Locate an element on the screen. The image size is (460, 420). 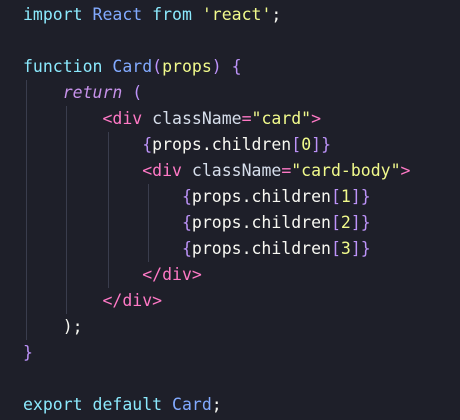
code-line-8: {props.children[1]} is located at coordinates (197, 197).